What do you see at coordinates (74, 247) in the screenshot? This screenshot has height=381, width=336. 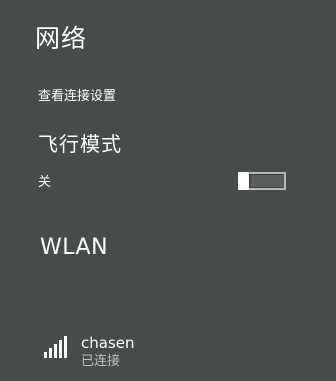 I see `wlan-section-title: WLAN` at bounding box center [74, 247].